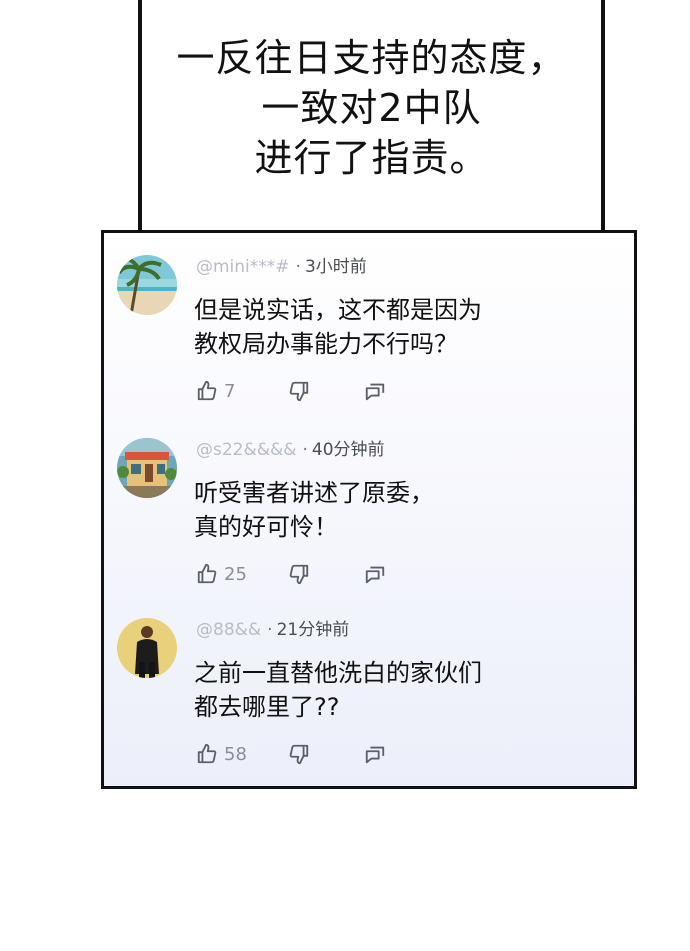 The image size is (690, 951). What do you see at coordinates (235, 754) in the screenshot?
I see `like-count: 58` at bounding box center [235, 754].